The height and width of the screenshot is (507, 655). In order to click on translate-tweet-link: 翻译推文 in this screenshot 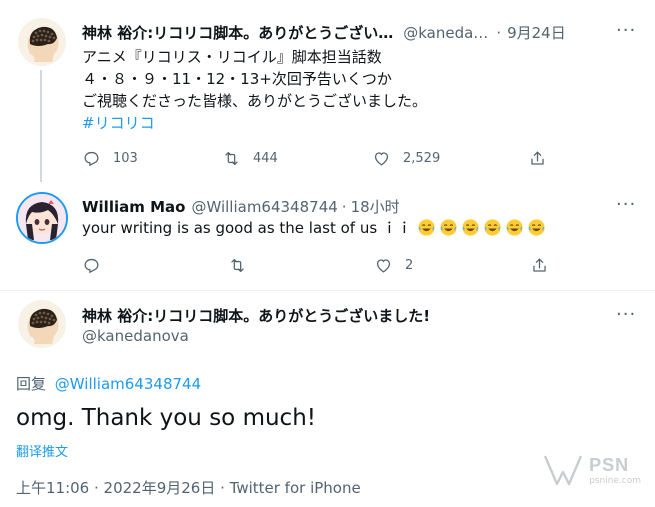, I will do `click(42, 450)`.